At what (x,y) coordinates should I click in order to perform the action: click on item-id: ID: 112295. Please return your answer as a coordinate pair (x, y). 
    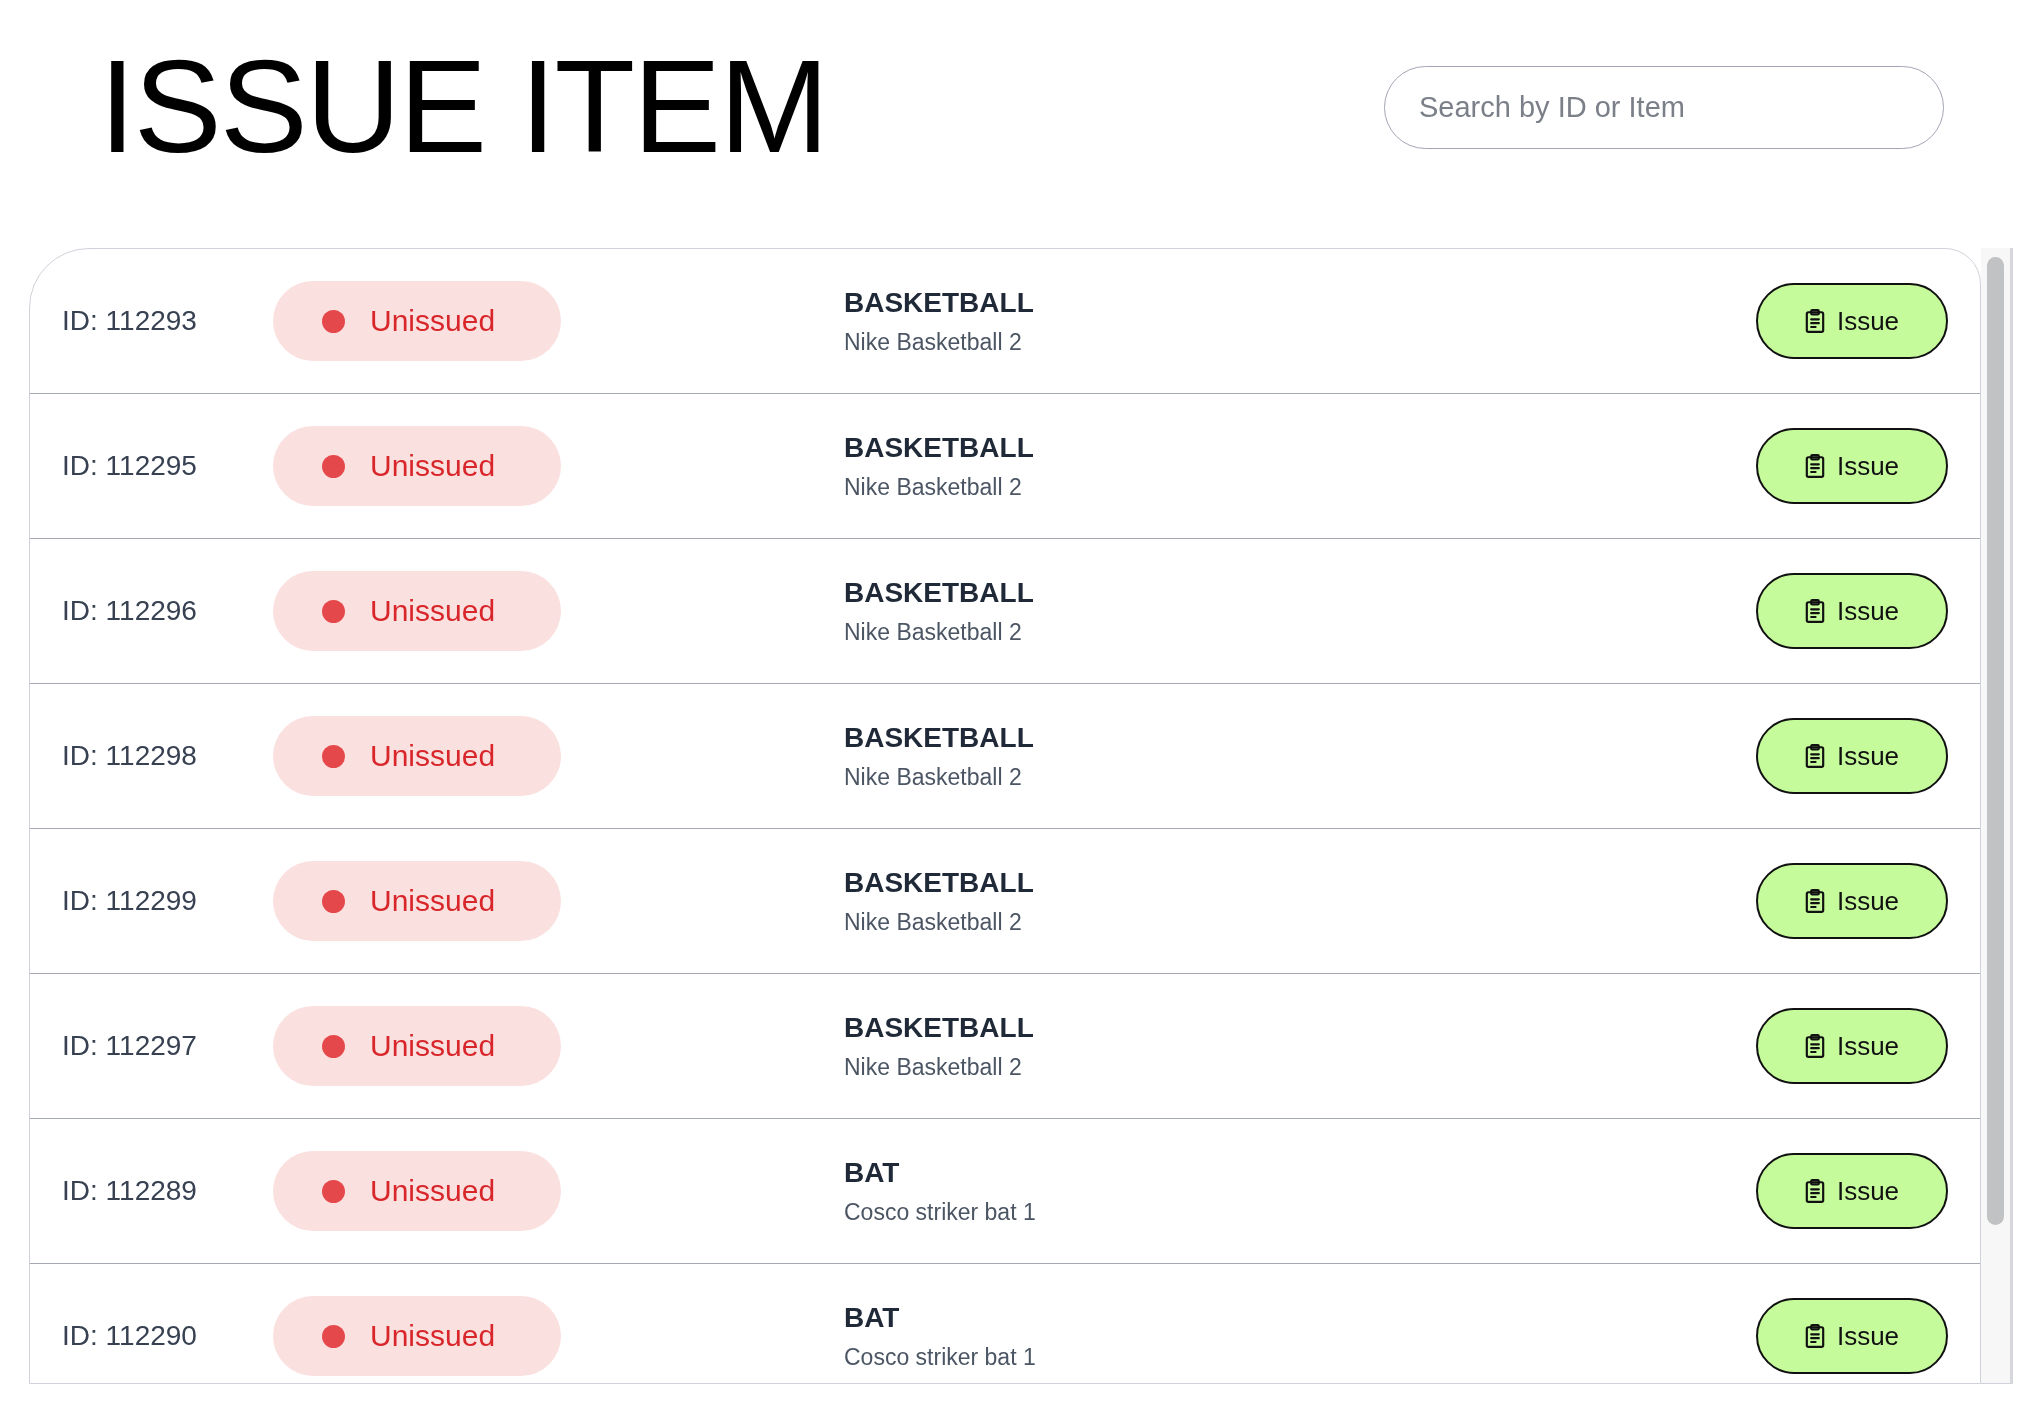
    Looking at the image, I should click on (130, 466).